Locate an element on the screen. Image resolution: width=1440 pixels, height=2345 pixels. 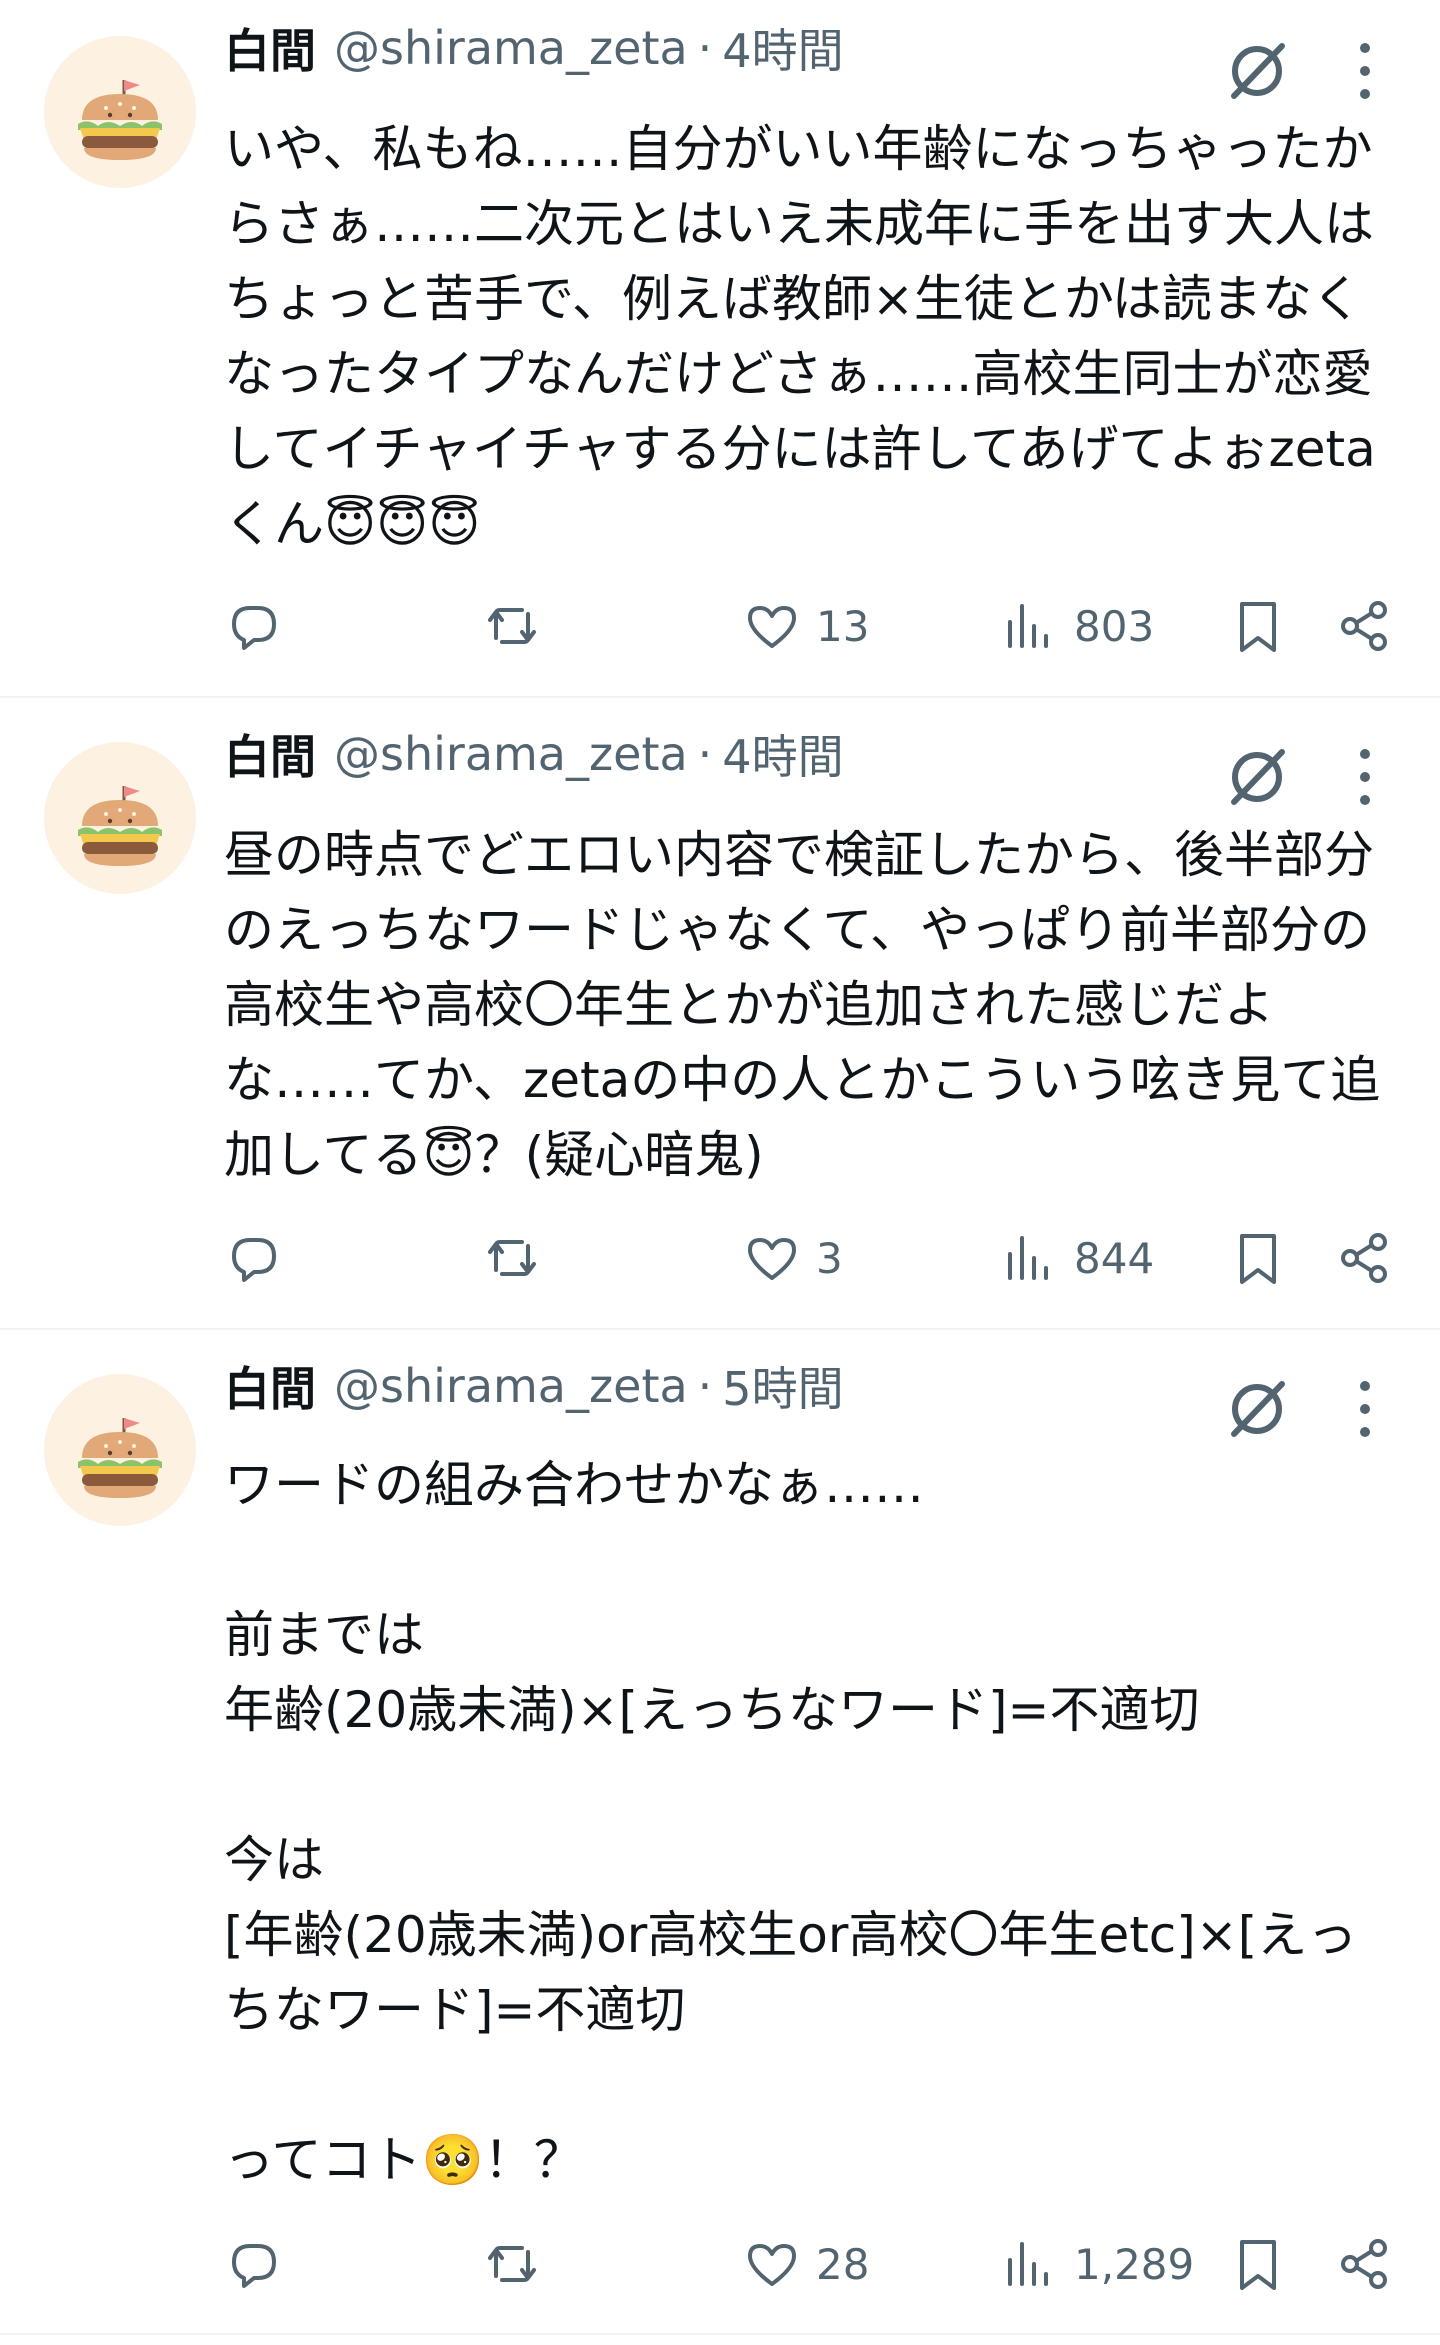
view-count: 803 is located at coordinates (1114, 626).